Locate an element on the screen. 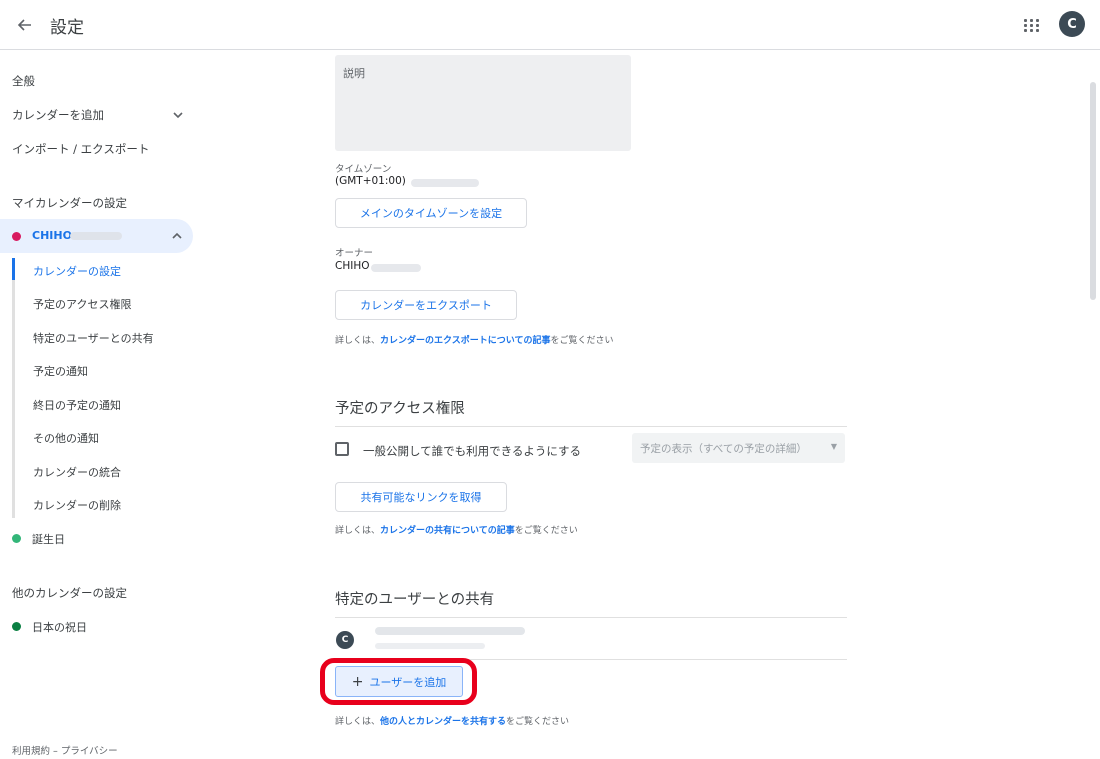 Image resolution: width=1100 pixels, height=759 pixels. export-help-text: 詳しくは、カレンダーのエクスポートについての記事をご覧ください is located at coordinates (474, 341).